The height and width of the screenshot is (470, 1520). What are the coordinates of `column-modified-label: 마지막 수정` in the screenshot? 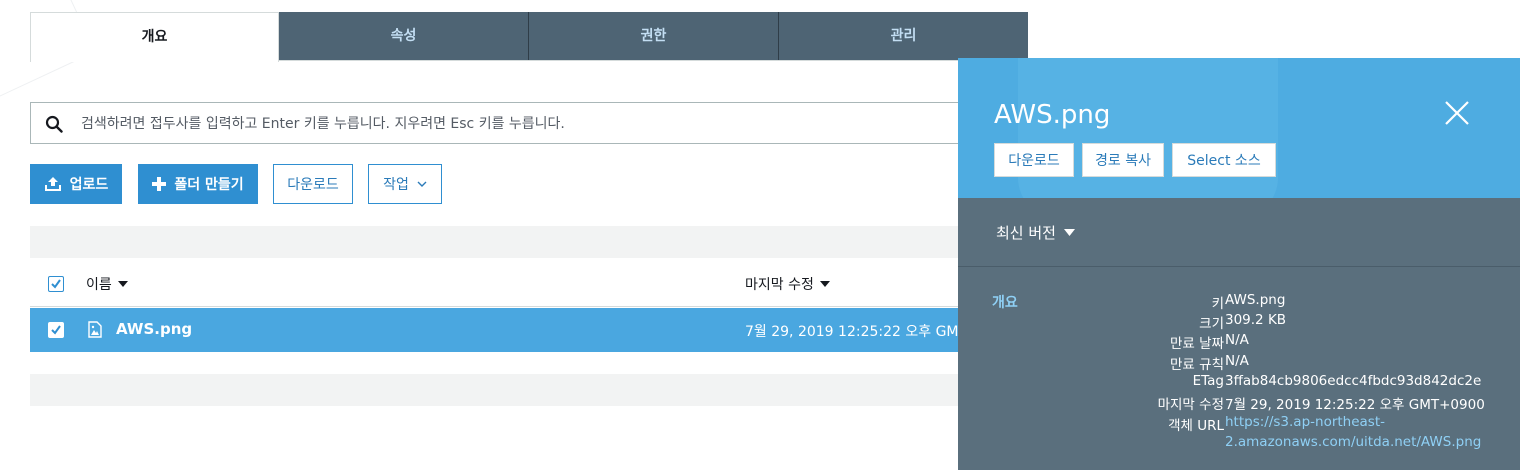 It's located at (779, 285).